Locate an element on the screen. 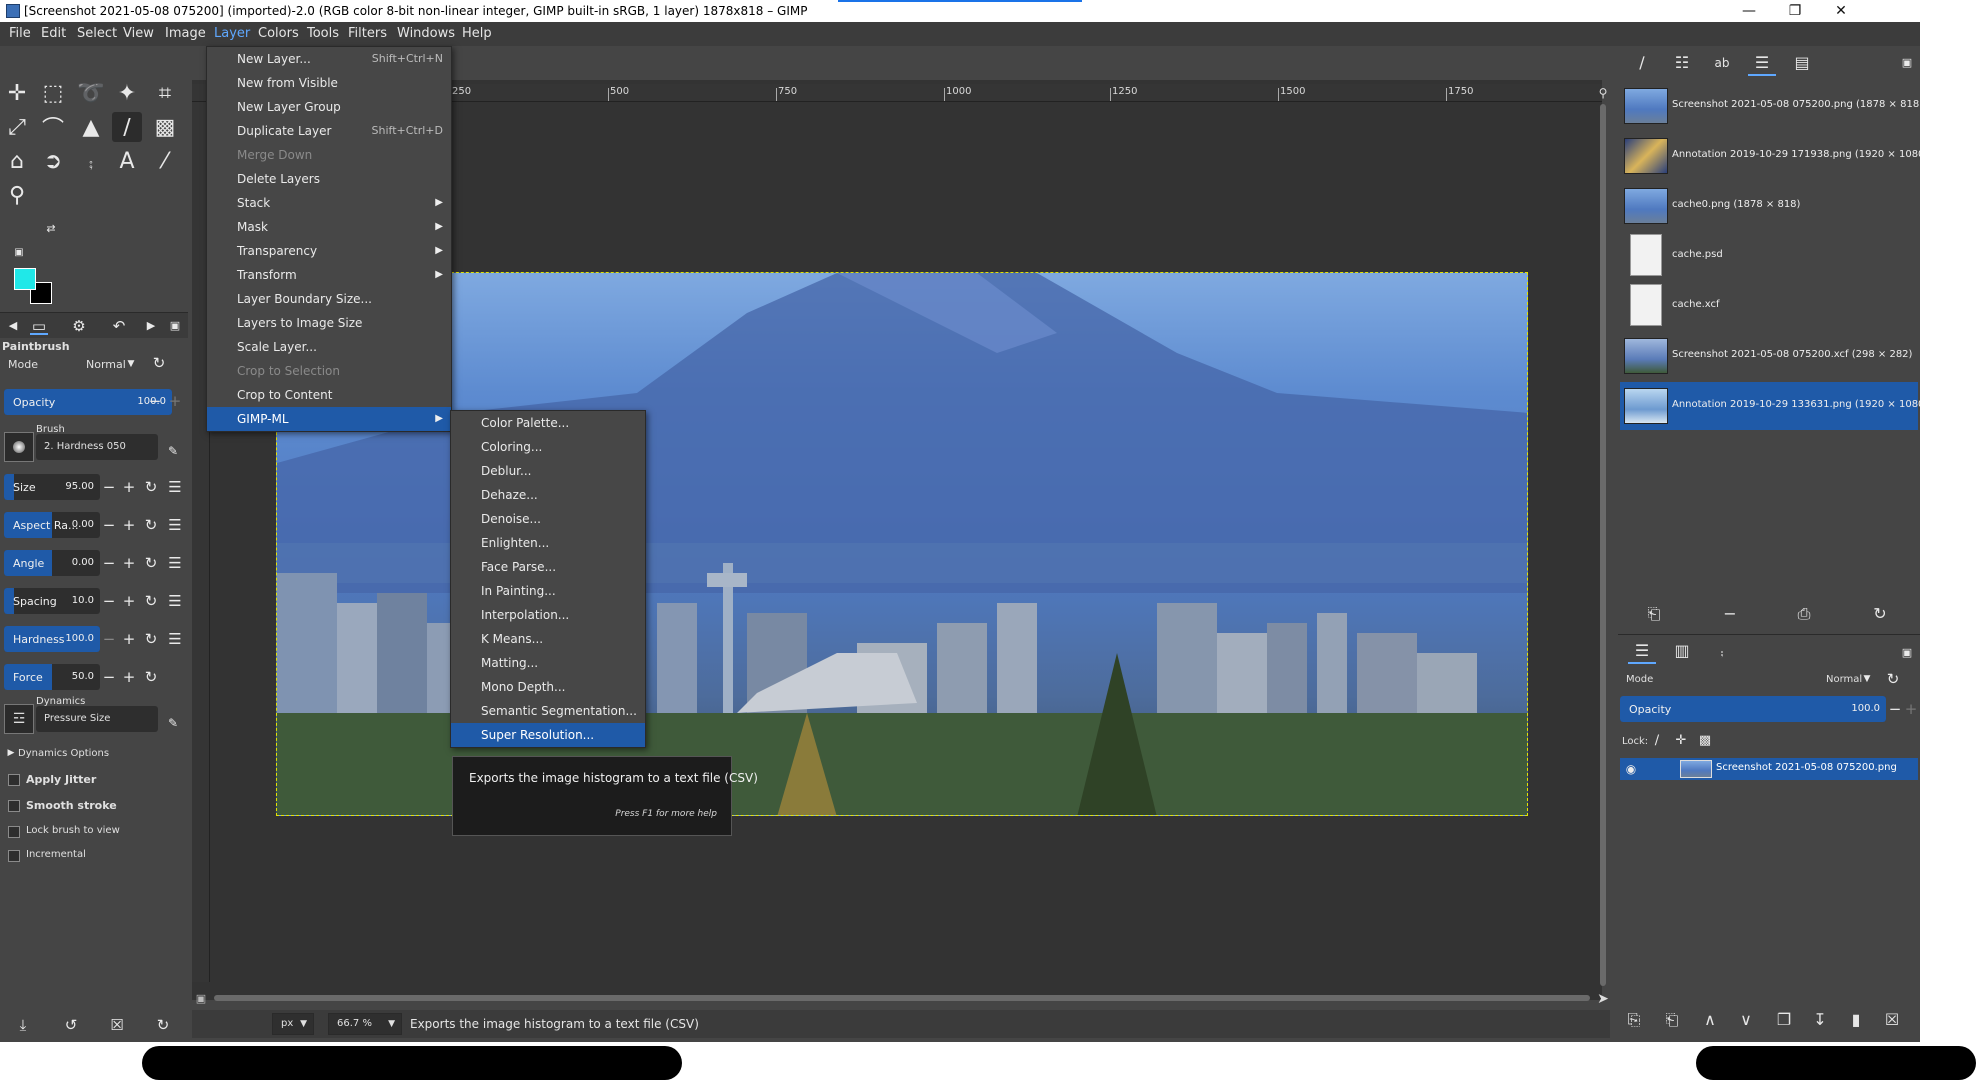 The image size is (1980, 1086). mode-value: Normal is located at coordinates (106, 364).